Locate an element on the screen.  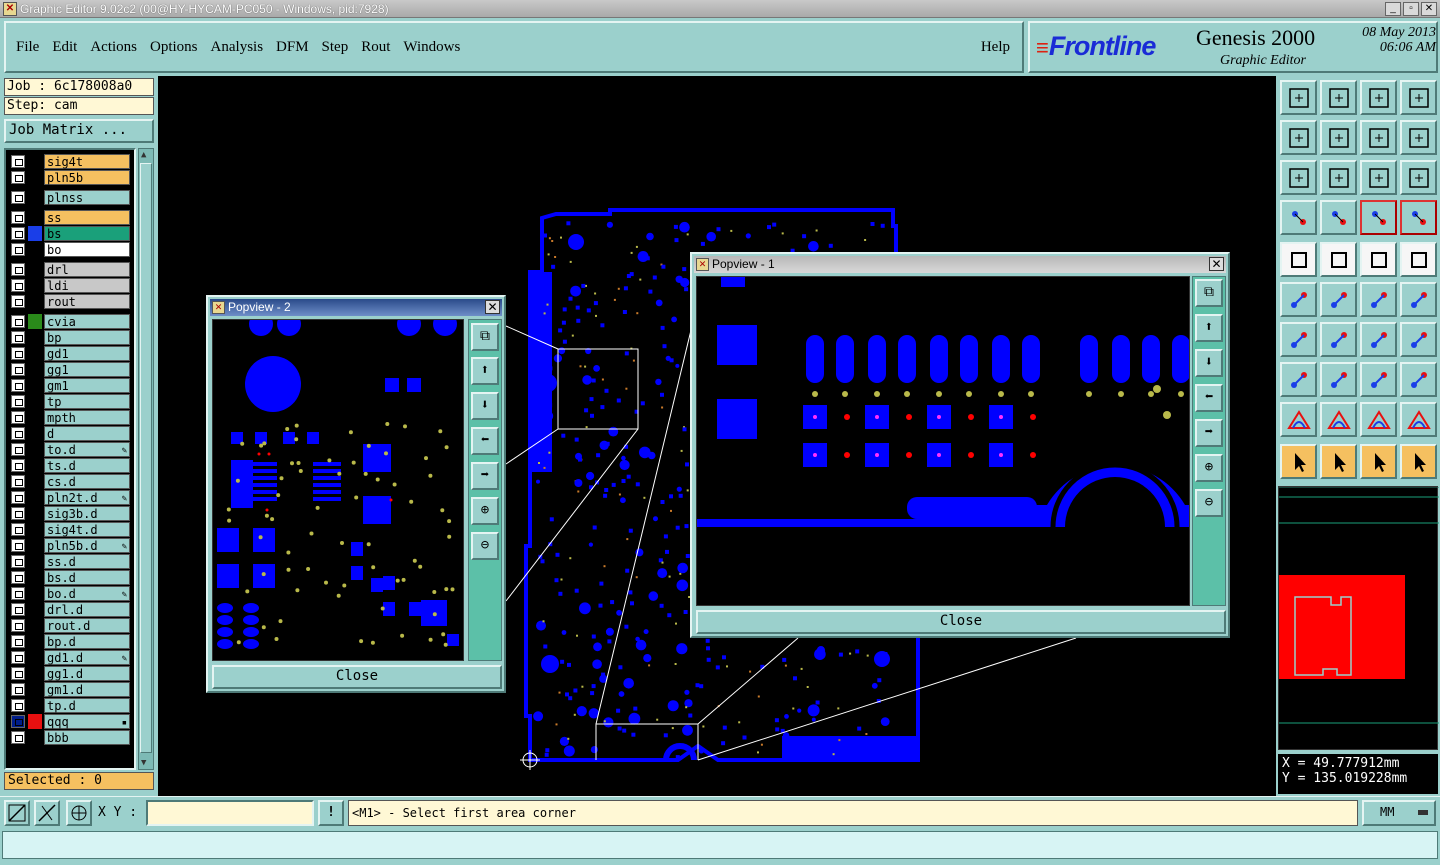
grid-icon is located at coordinates (1338, 217).